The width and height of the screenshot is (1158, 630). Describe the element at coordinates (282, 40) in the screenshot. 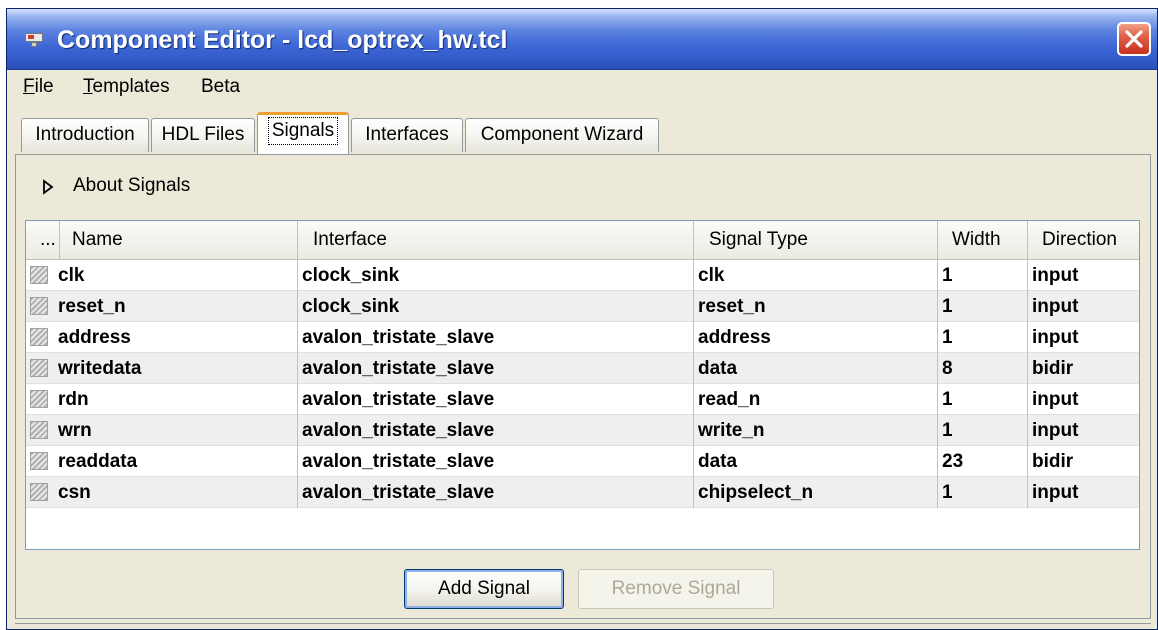

I see `window-title: Component Editor - lcd_optrex_hw.tcl` at that location.